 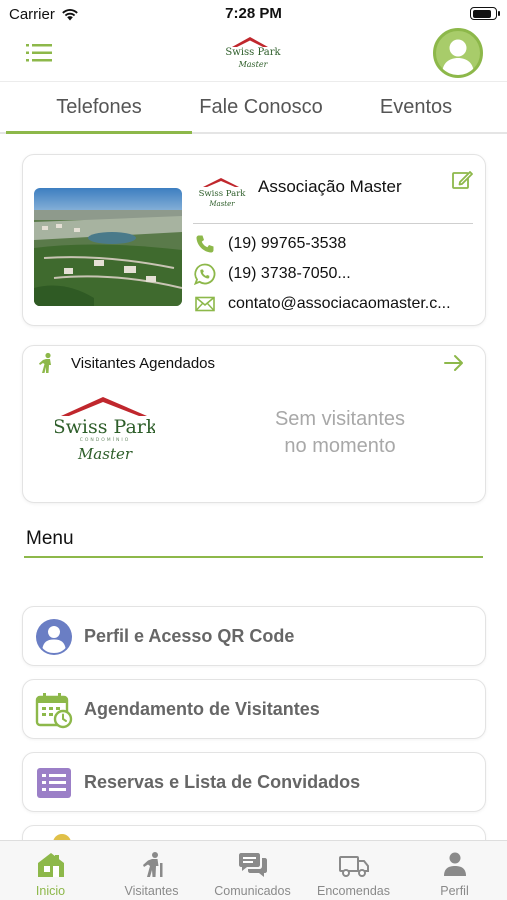 What do you see at coordinates (202, 709) in the screenshot?
I see `menu-item-label: Agendamento de Visitantes` at bounding box center [202, 709].